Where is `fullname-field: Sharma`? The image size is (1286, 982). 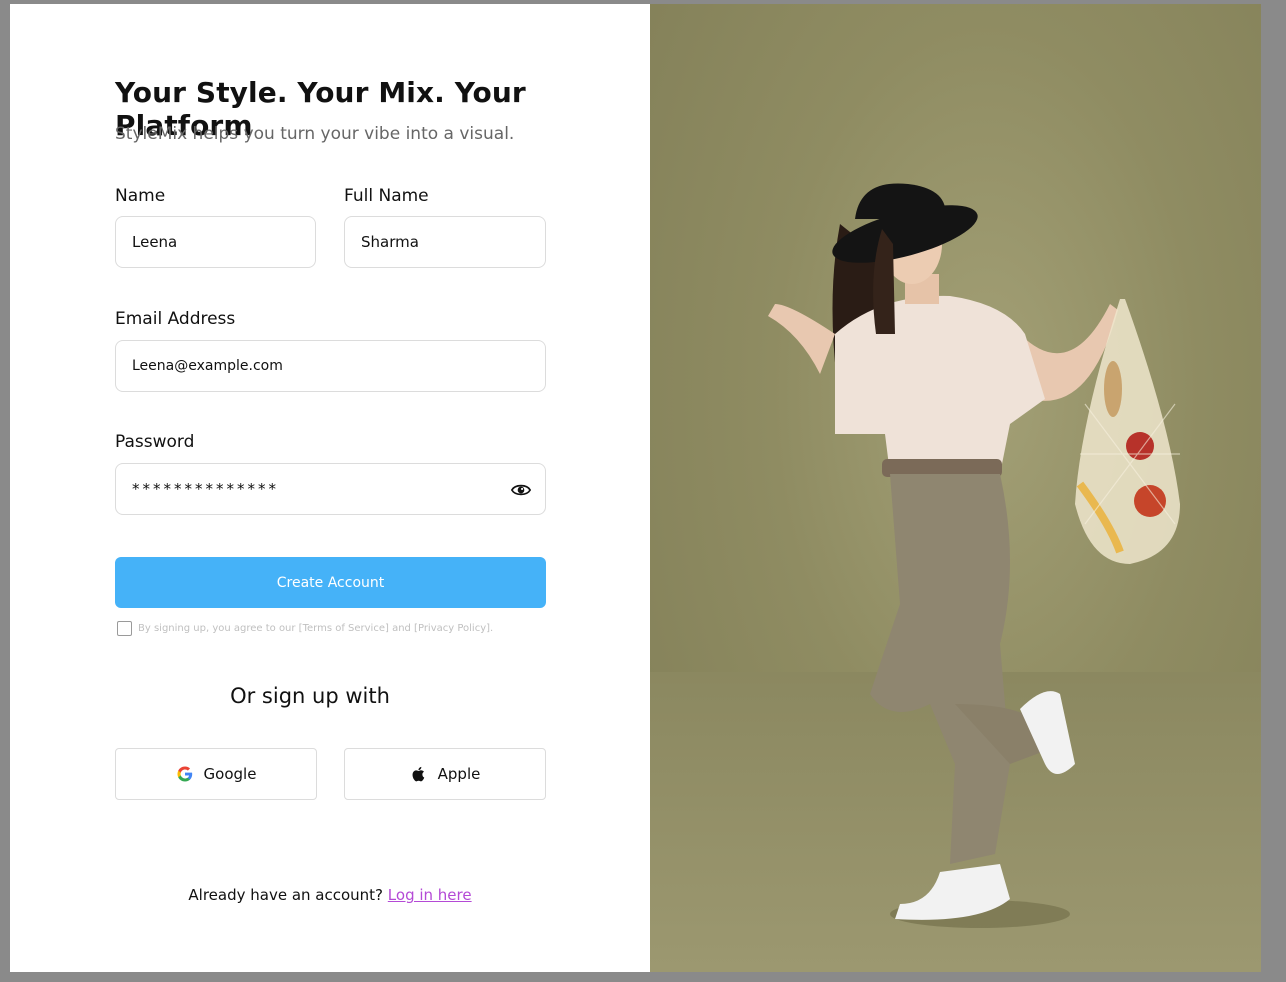 fullname-field: Sharma is located at coordinates (445, 242).